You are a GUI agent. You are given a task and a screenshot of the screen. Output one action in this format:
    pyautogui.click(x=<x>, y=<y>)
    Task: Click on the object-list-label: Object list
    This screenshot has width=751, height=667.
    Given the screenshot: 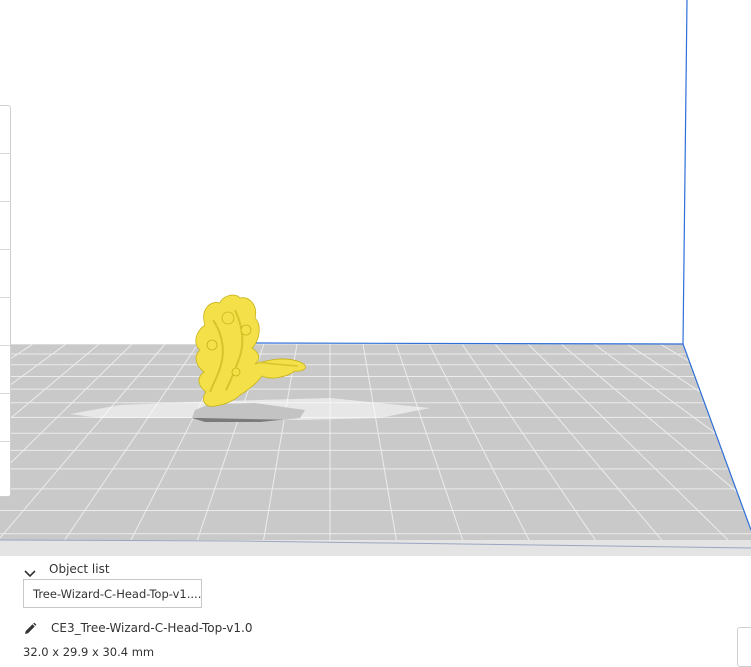 What is the action you would take?
    pyautogui.click(x=79, y=569)
    